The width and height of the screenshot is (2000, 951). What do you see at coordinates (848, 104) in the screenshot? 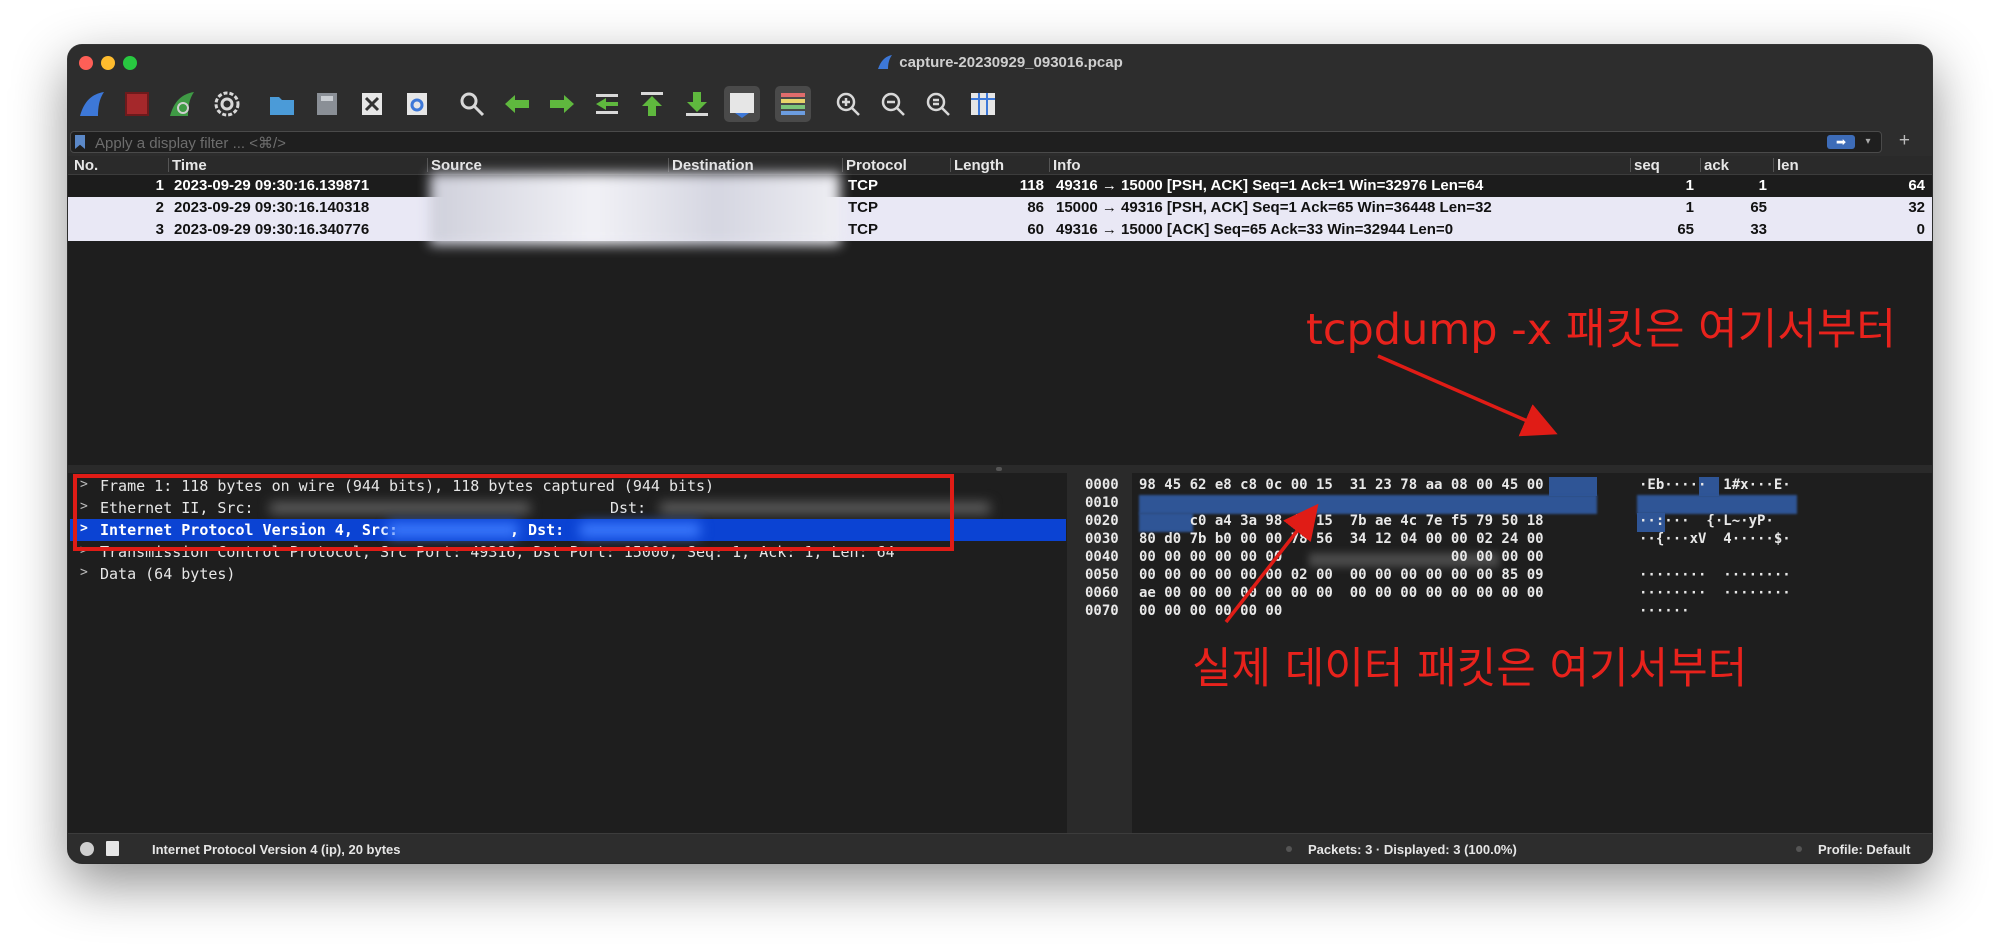
I see `zoom-in-icon` at bounding box center [848, 104].